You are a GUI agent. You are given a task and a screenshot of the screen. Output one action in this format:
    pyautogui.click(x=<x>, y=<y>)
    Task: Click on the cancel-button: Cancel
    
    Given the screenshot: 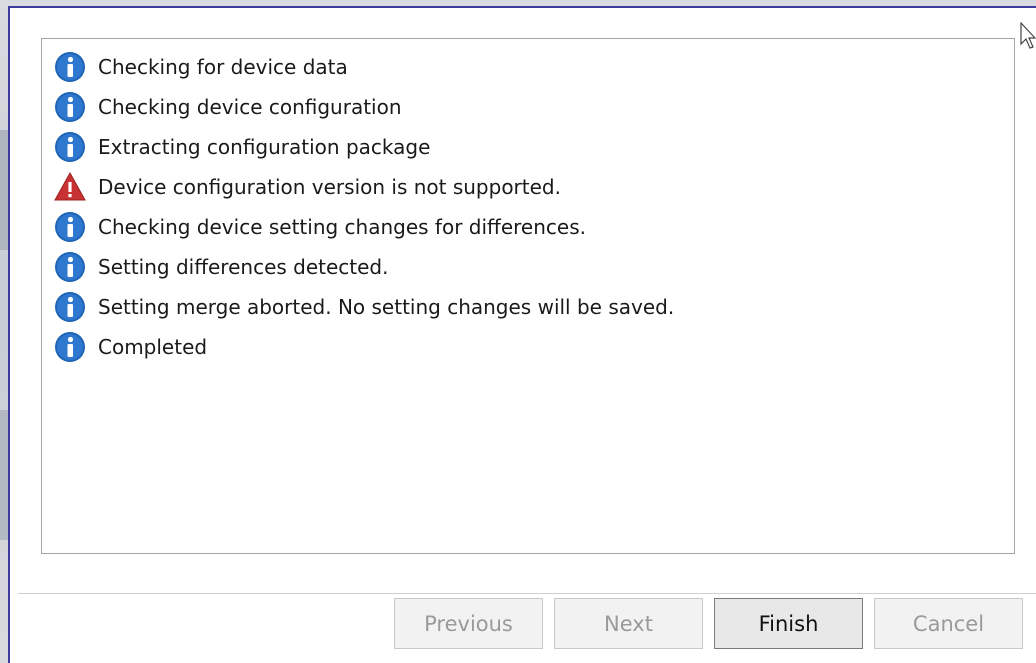 What is the action you would take?
    pyautogui.click(x=948, y=623)
    